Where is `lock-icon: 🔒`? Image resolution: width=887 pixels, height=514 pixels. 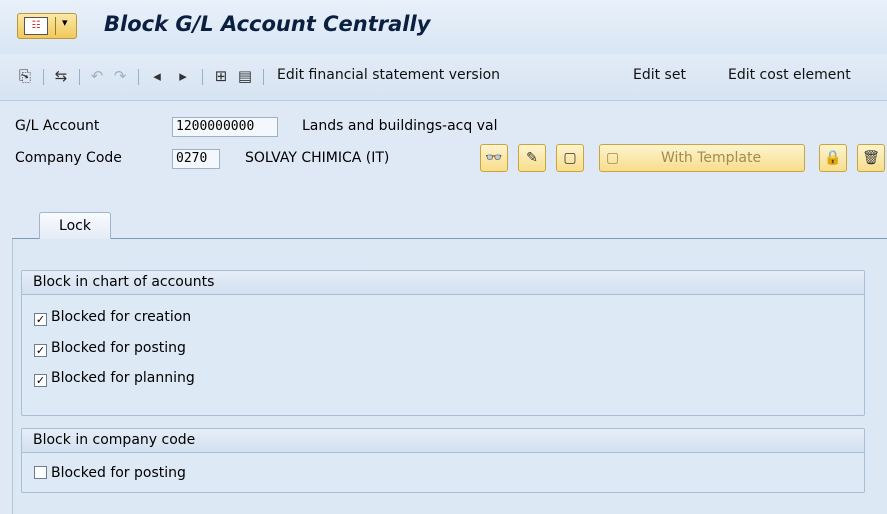
lock-icon: 🔒 is located at coordinates (833, 158).